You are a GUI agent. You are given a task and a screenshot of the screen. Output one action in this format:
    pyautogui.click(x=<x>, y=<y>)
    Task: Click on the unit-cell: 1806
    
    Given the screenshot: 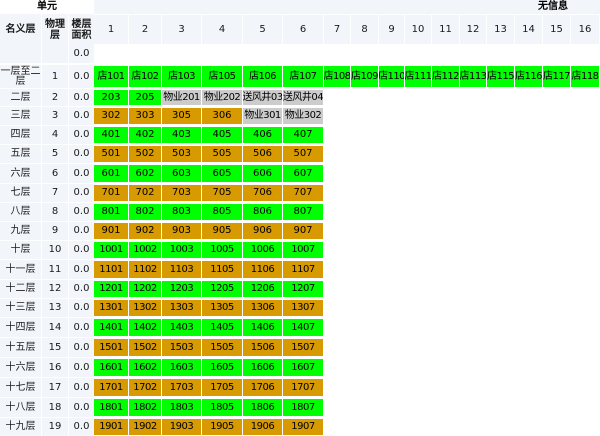 What is the action you would take?
    pyautogui.click(x=262, y=407)
    